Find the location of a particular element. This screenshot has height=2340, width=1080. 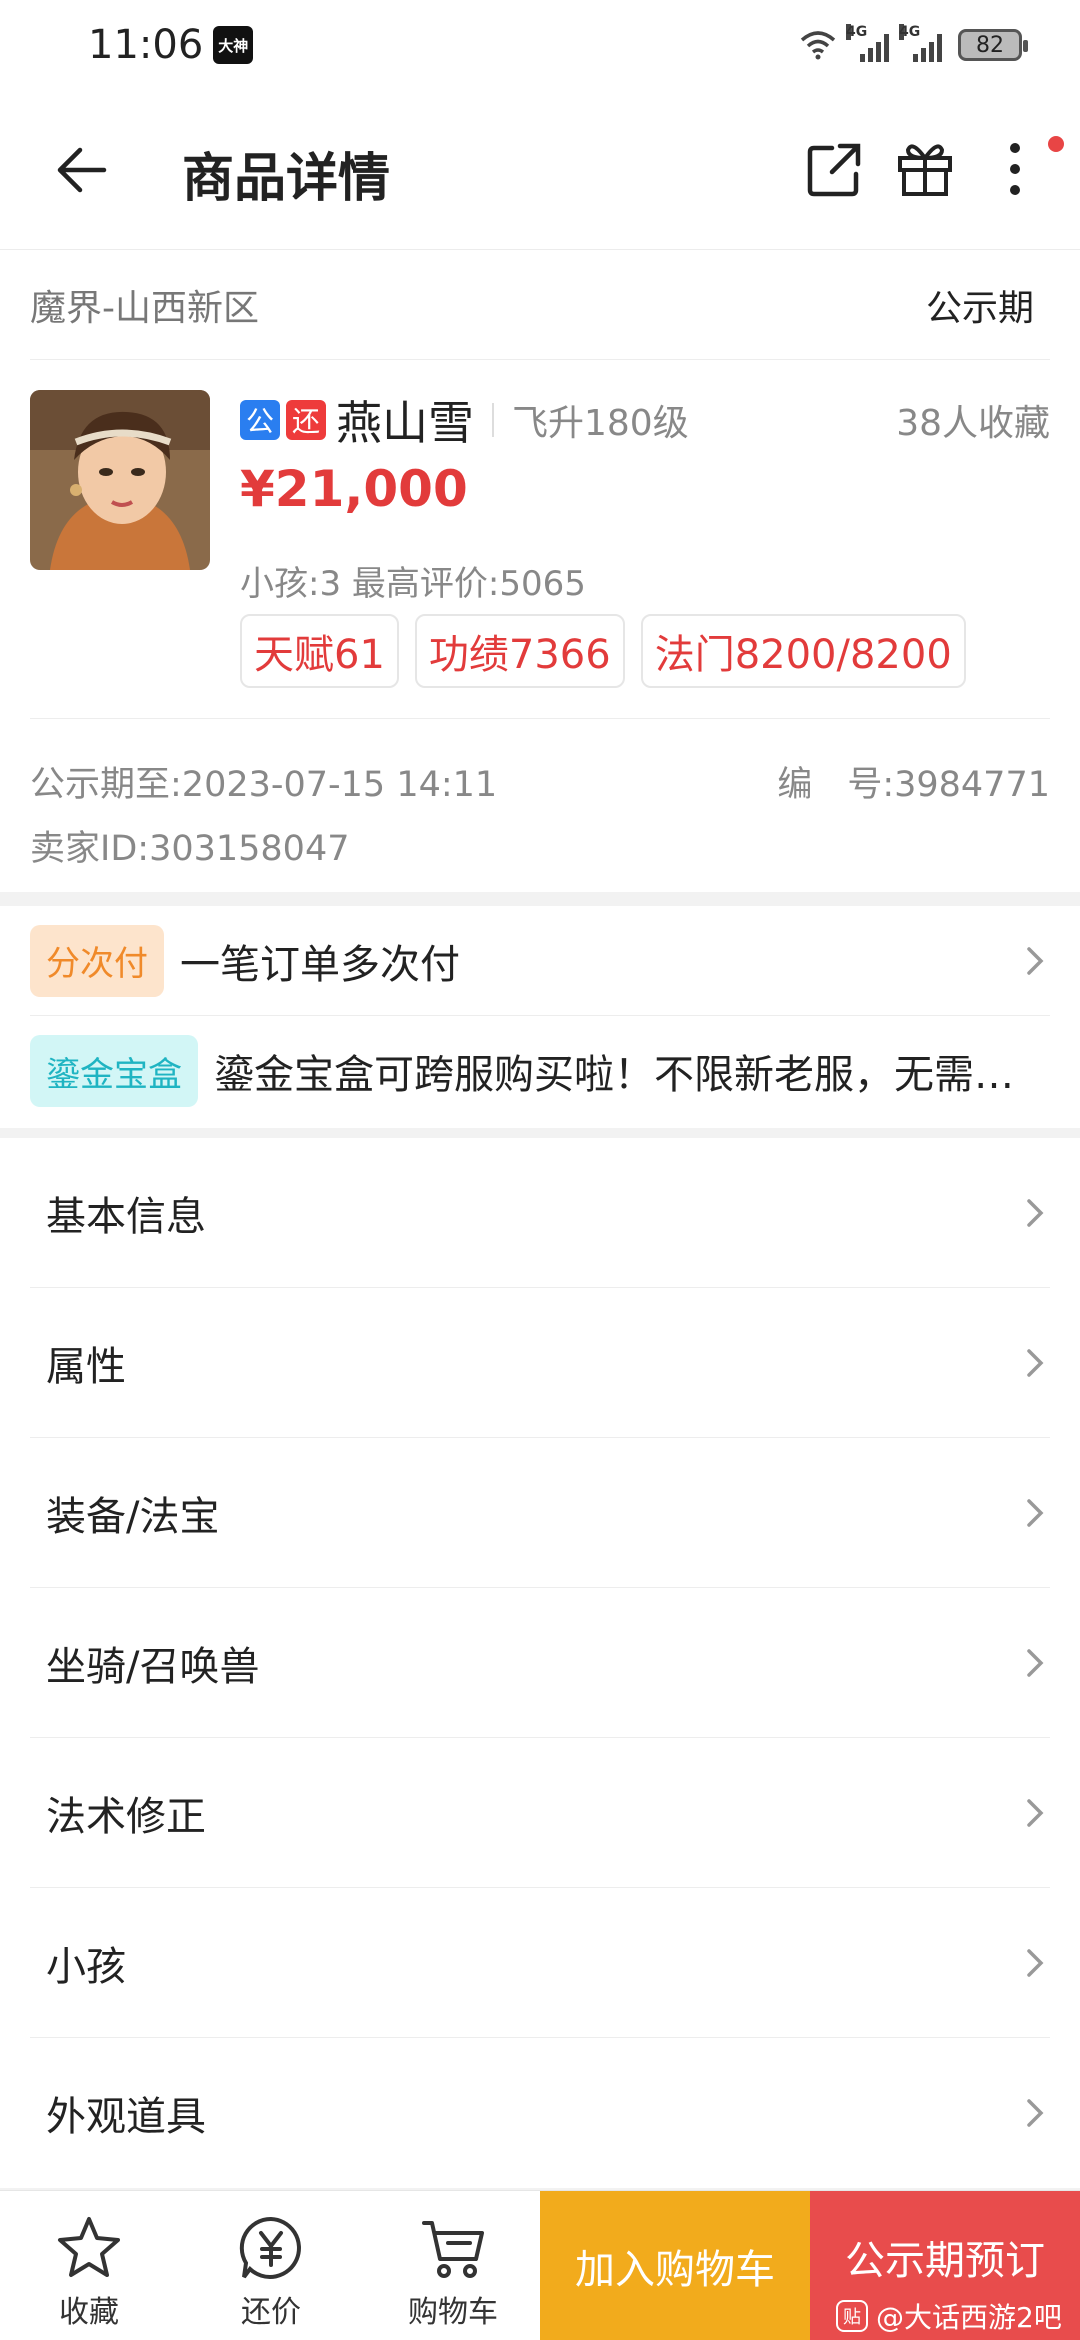

spell-chip: 法门8200/8200 is located at coordinates (803, 651).